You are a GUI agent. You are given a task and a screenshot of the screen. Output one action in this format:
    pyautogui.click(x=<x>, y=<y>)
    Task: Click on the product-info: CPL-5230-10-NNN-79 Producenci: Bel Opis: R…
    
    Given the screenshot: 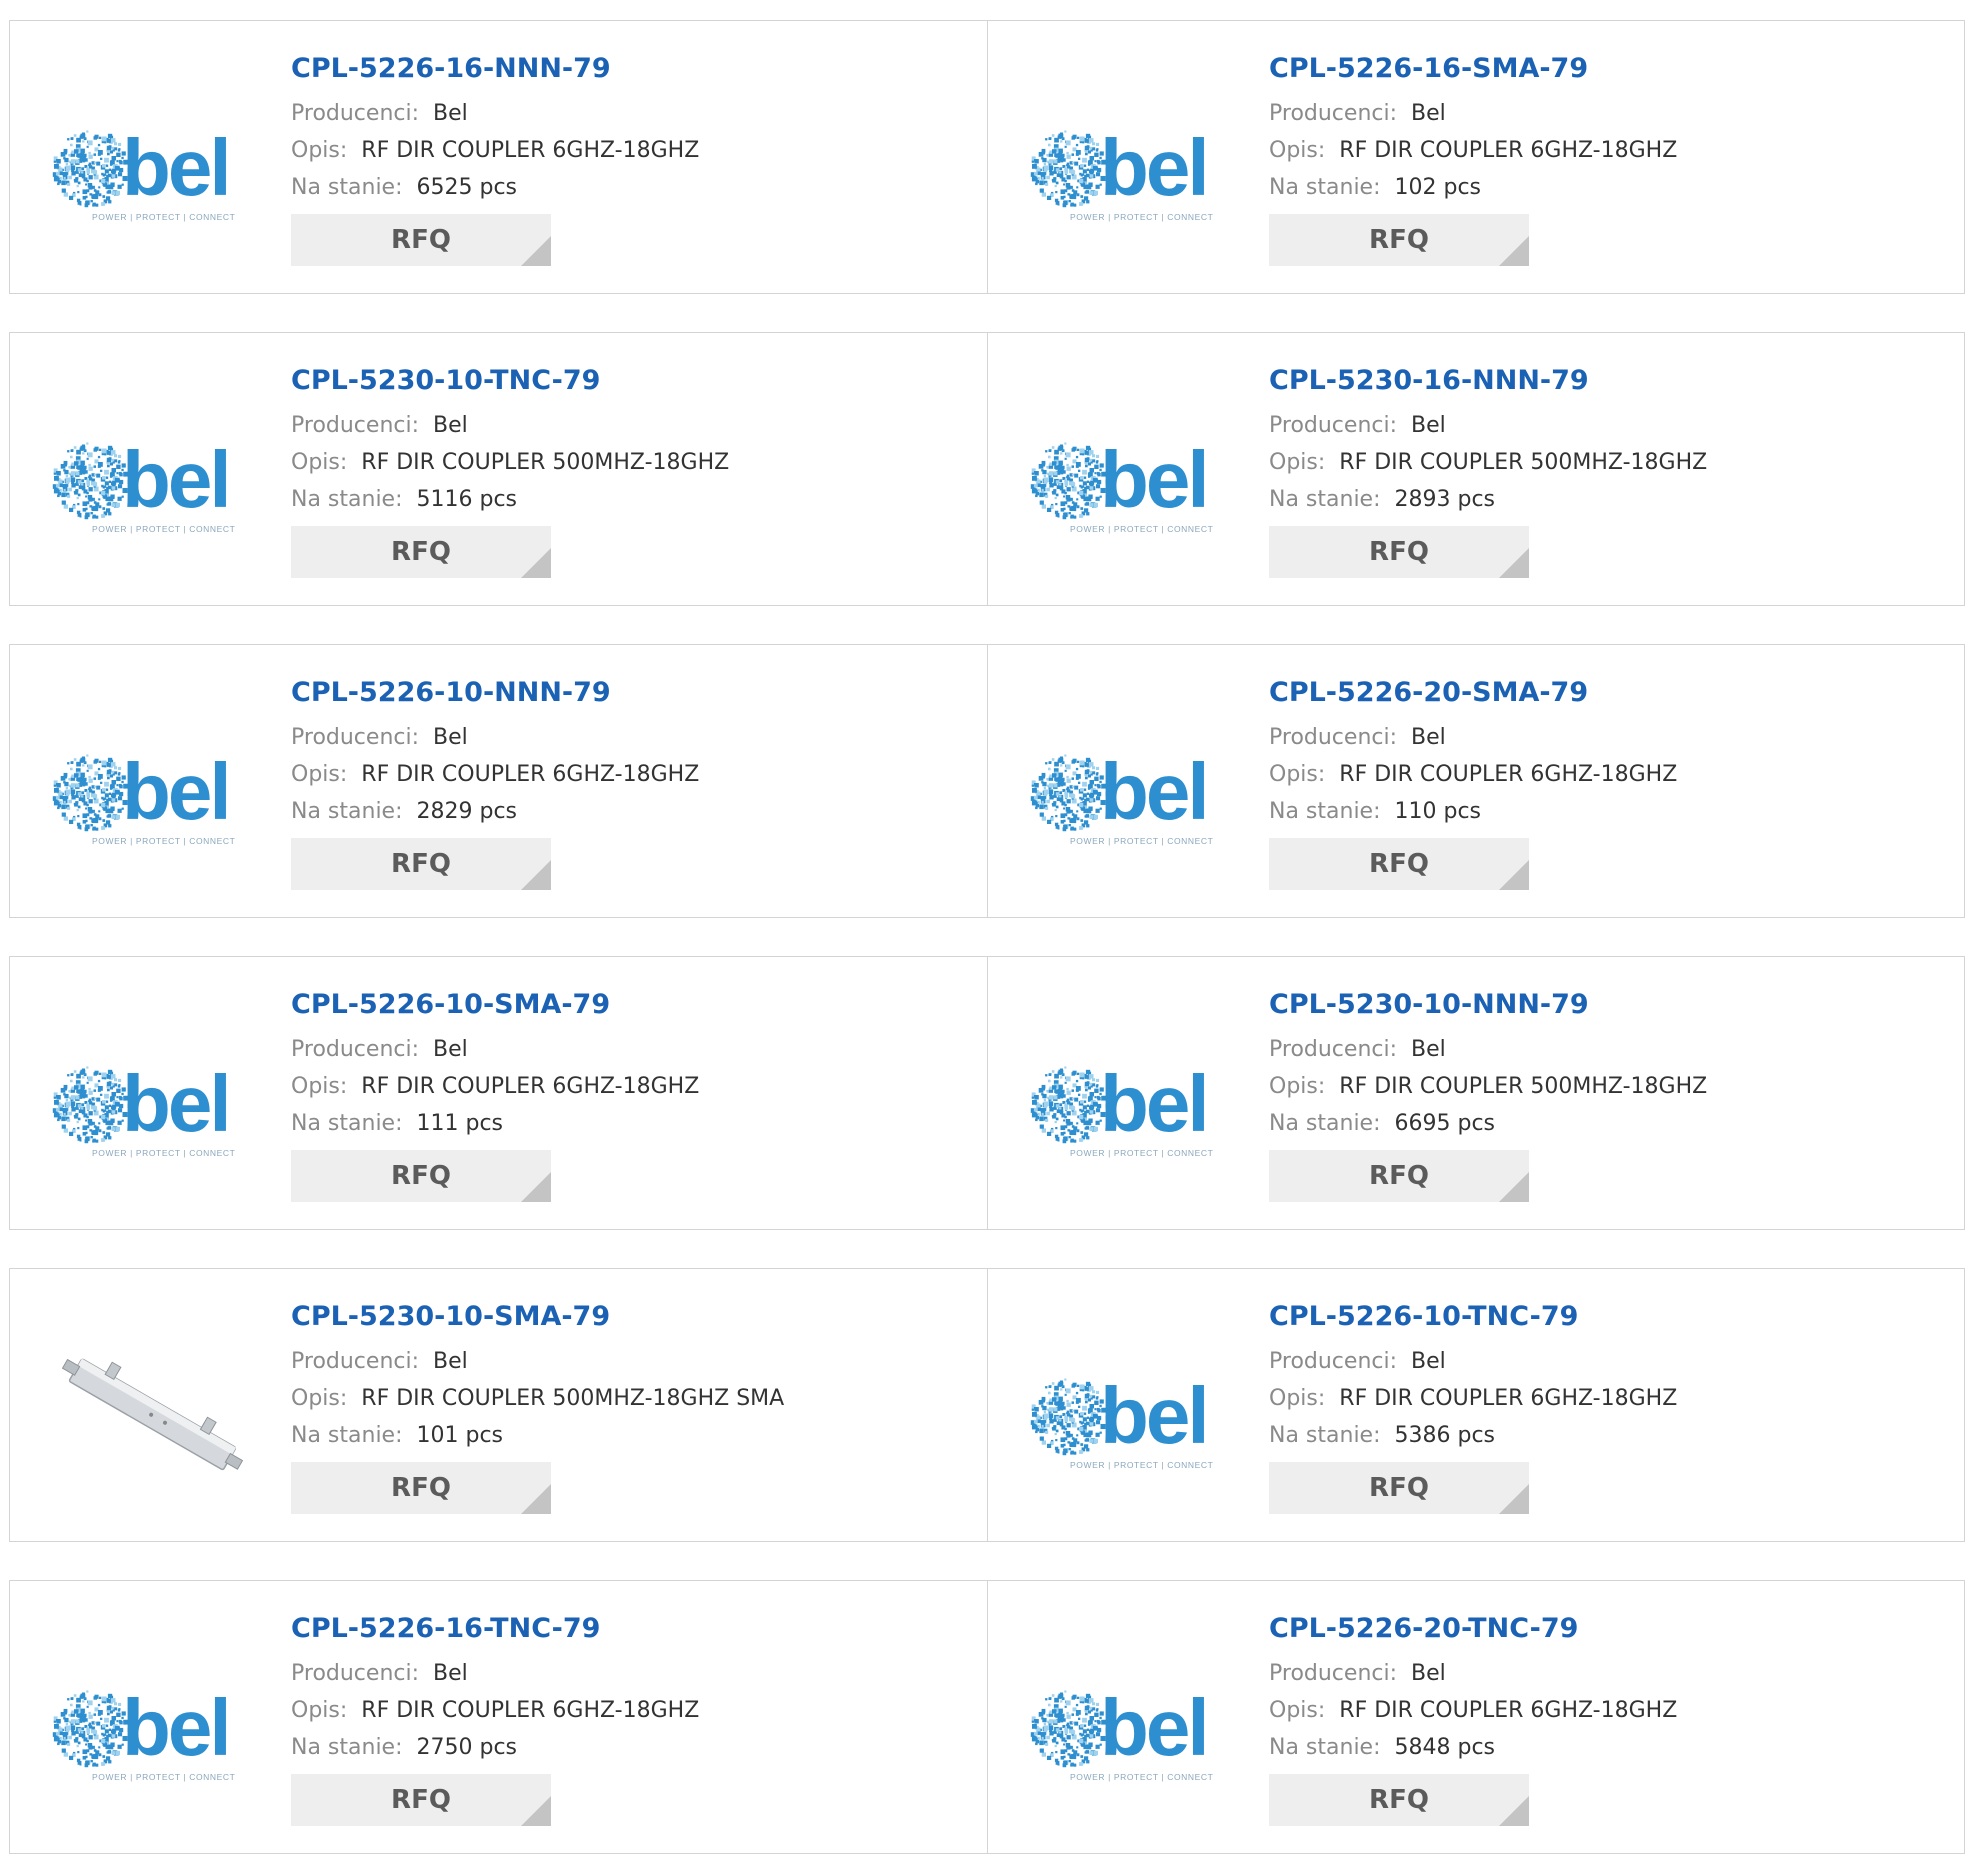 What is the action you would take?
    pyautogui.click(x=1609, y=1095)
    